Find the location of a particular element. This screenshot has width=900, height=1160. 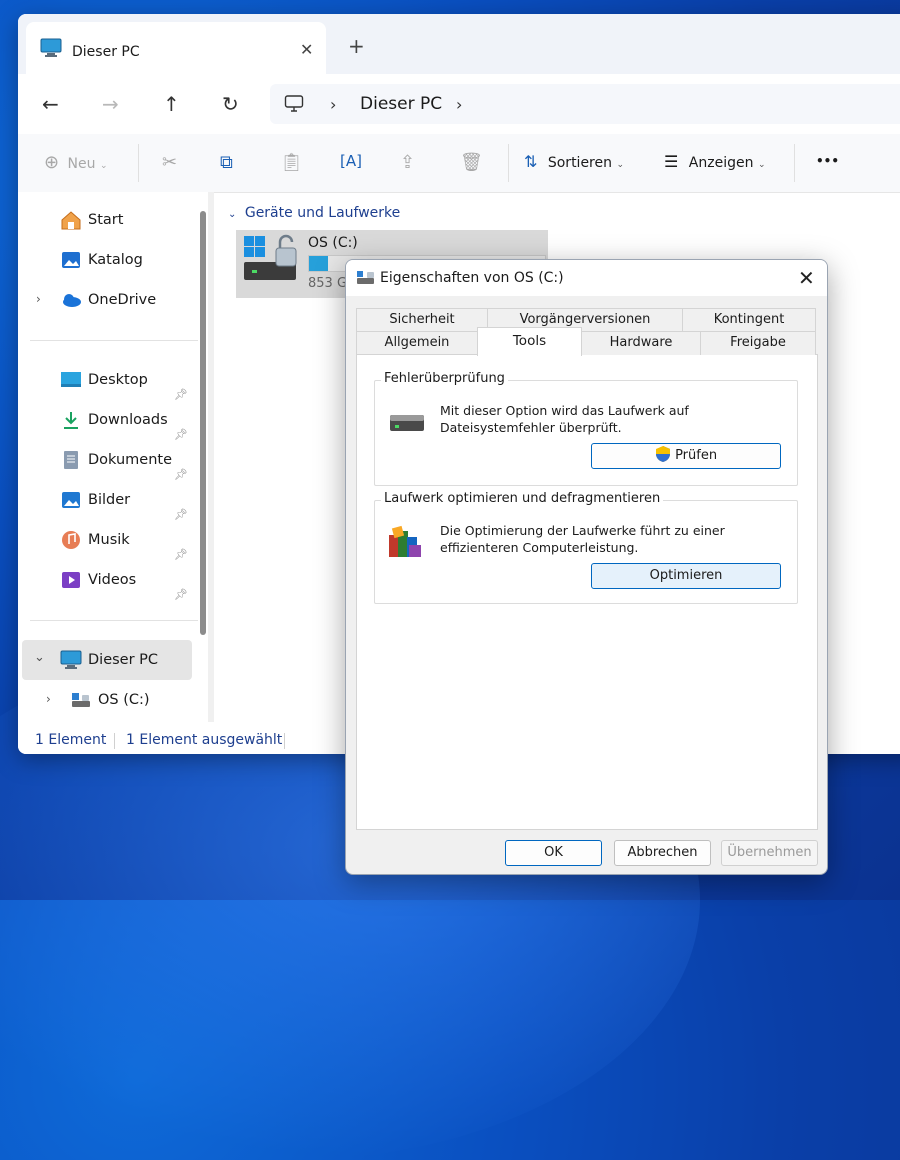

group-header-label: Geräte und Laufwerke is located at coordinates (322, 213).